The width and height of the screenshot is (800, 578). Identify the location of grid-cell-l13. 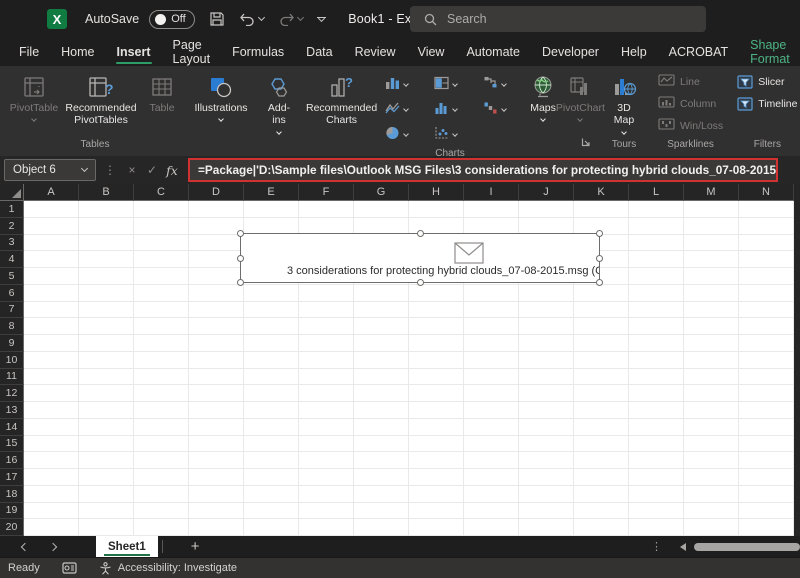
(656, 410).